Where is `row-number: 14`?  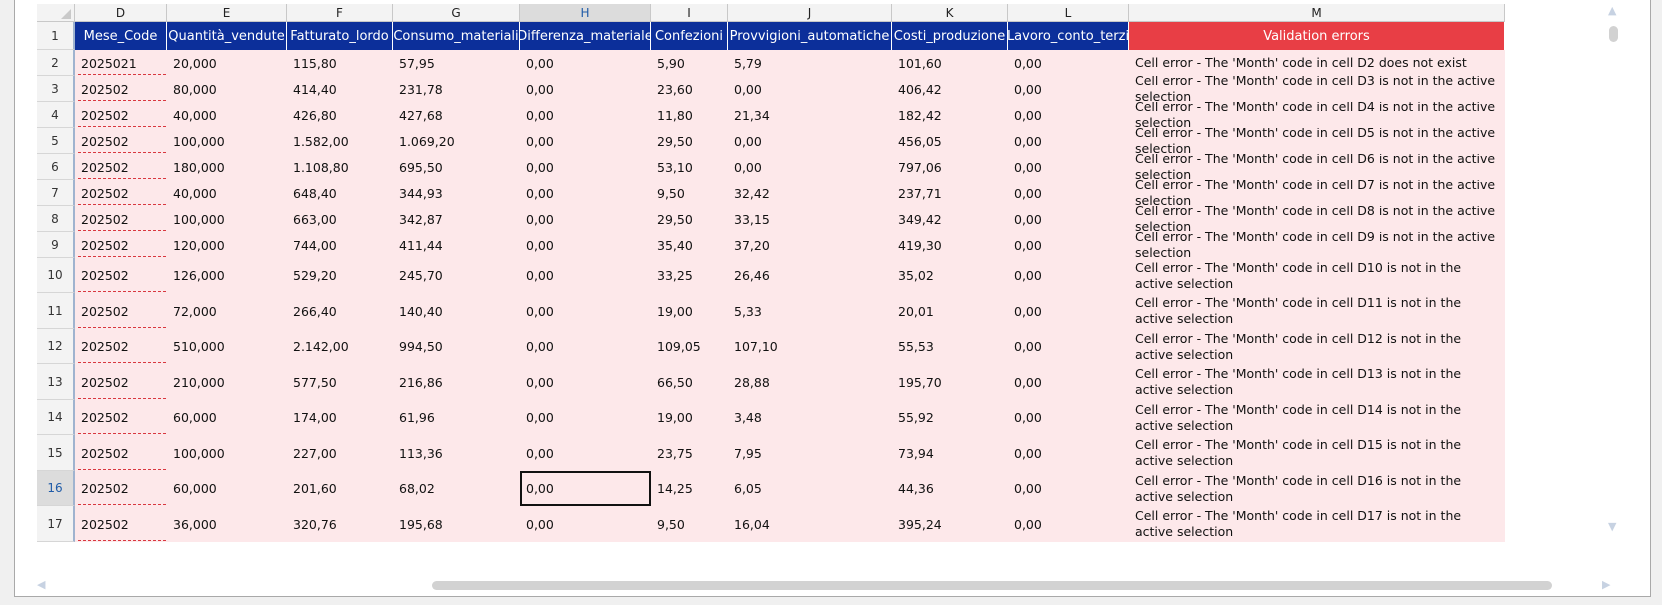 row-number: 14 is located at coordinates (56, 417).